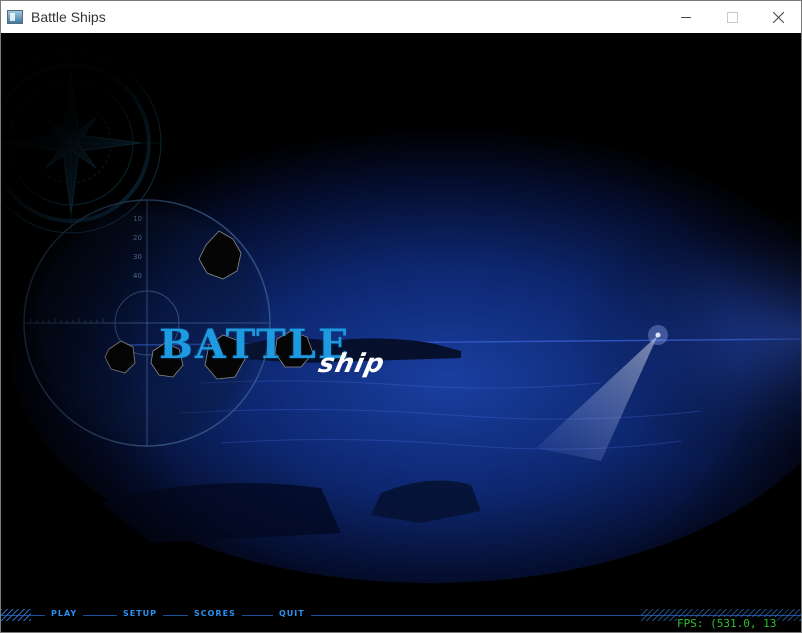  Describe the element at coordinates (401, 17) in the screenshot. I see `title-bar: Battle Ships` at that location.